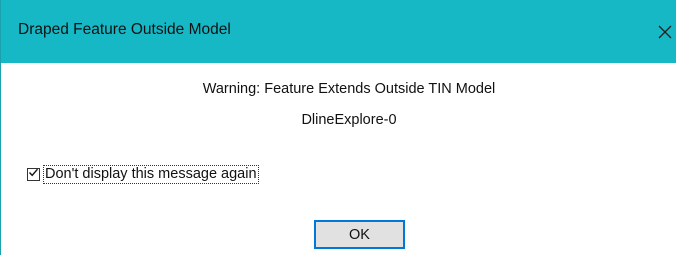 Image resolution: width=676 pixels, height=255 pixels. I want to click on feature-name: DlineExplore-0, so click(349, 120).